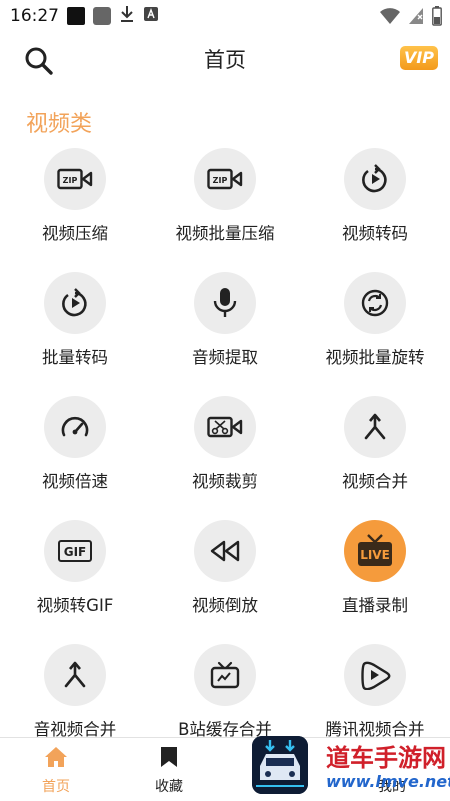 The width and height of the screenshot is (450, 801). I want to click on home-icon, so click(56, 759).